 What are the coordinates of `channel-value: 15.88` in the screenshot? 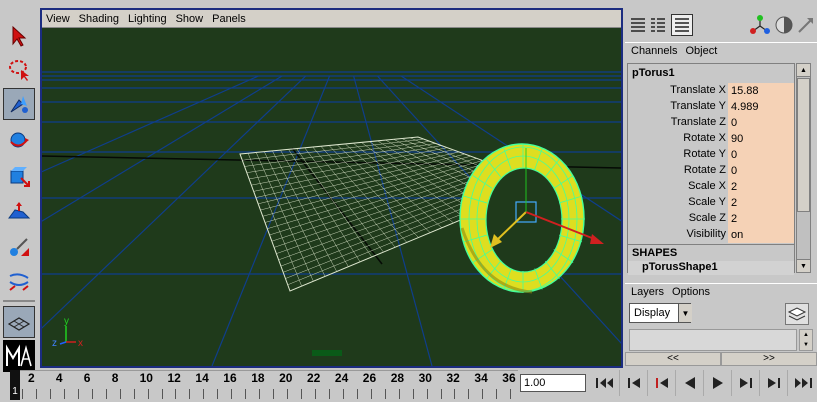 It's located at (761, 91).